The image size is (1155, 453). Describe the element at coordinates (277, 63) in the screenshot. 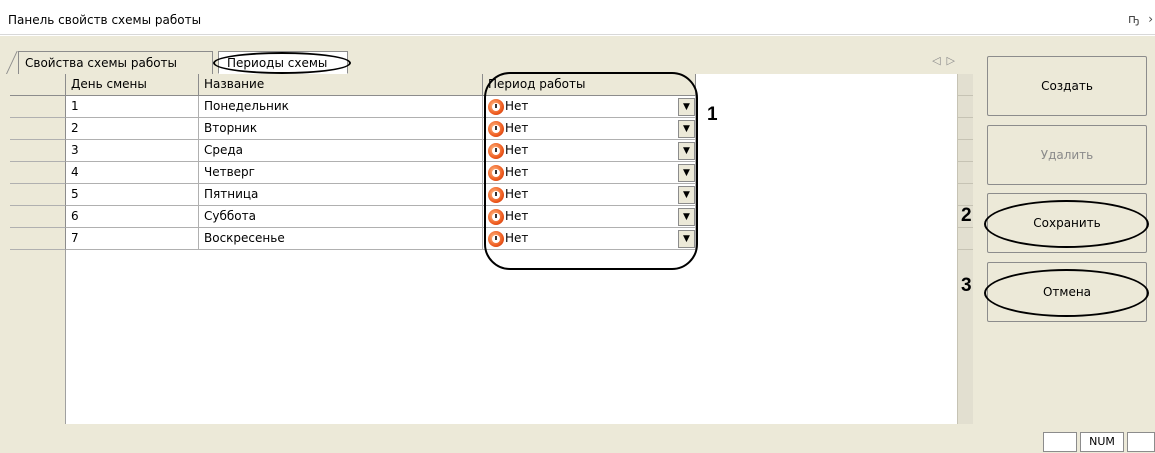

I see `tab-label: Периоды схемы` at that location.